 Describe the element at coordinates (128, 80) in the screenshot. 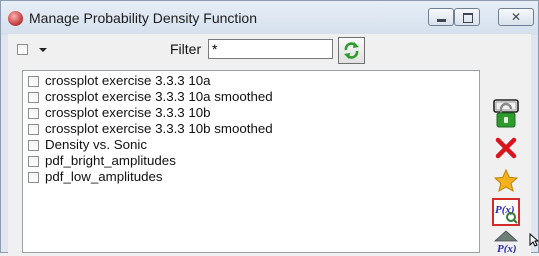

I see `item-label: crossplot exercise 3.3.3 10a` at that location.